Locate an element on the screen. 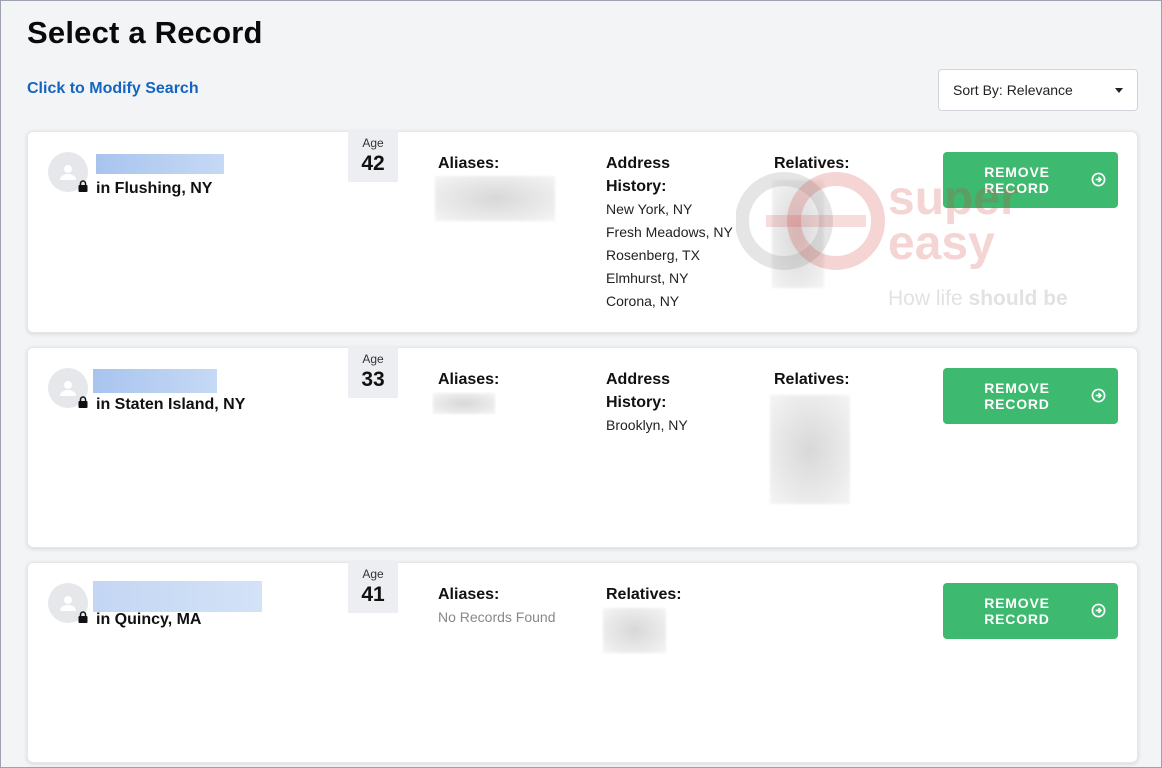  sort-label: Sort By: Relevance is located at coordinates (1013, 90).